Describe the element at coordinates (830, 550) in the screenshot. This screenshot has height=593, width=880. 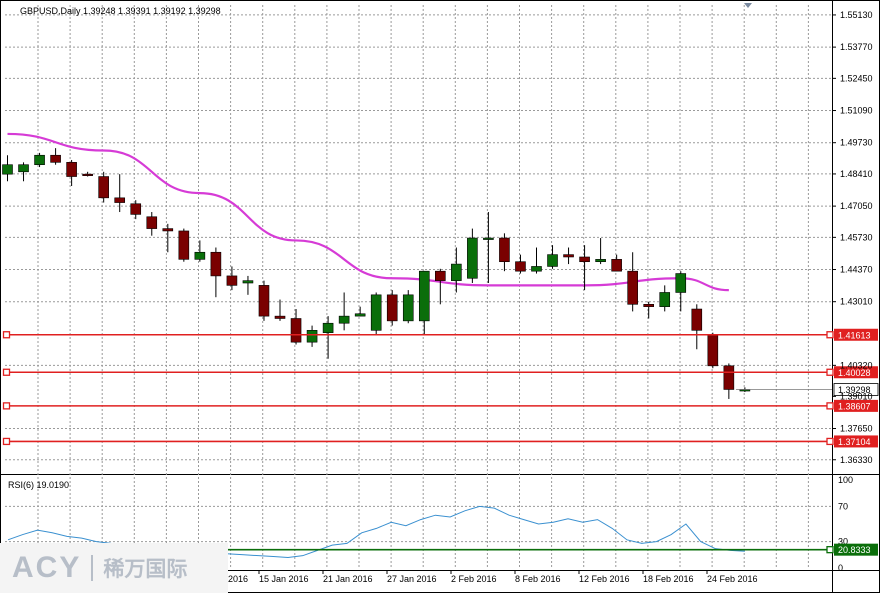
I see `rsi-level-handle` at that location.